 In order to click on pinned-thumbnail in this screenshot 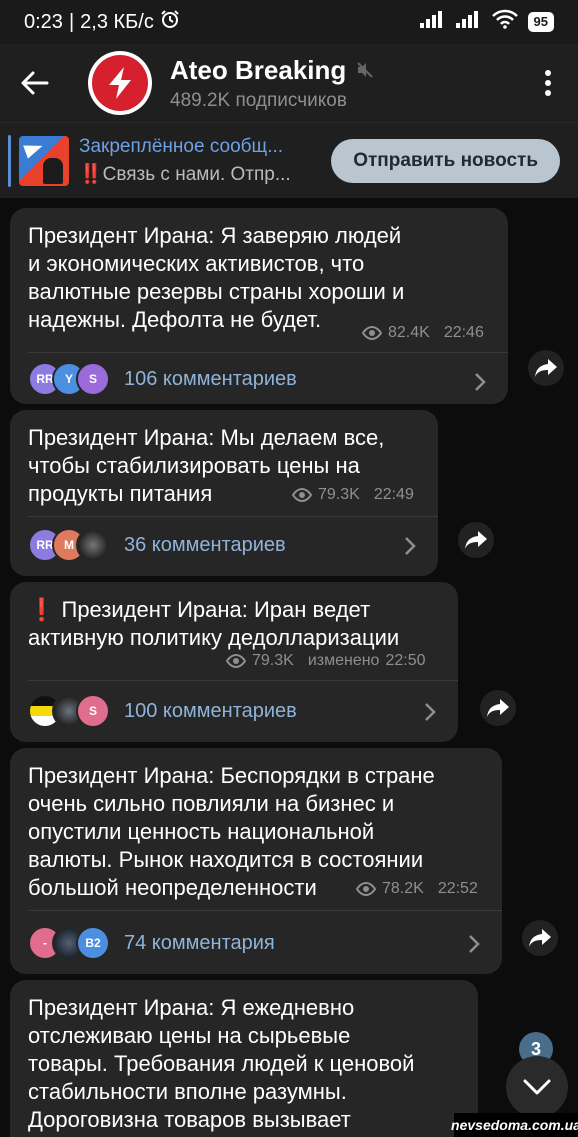, I will do `click(44, 160)`.